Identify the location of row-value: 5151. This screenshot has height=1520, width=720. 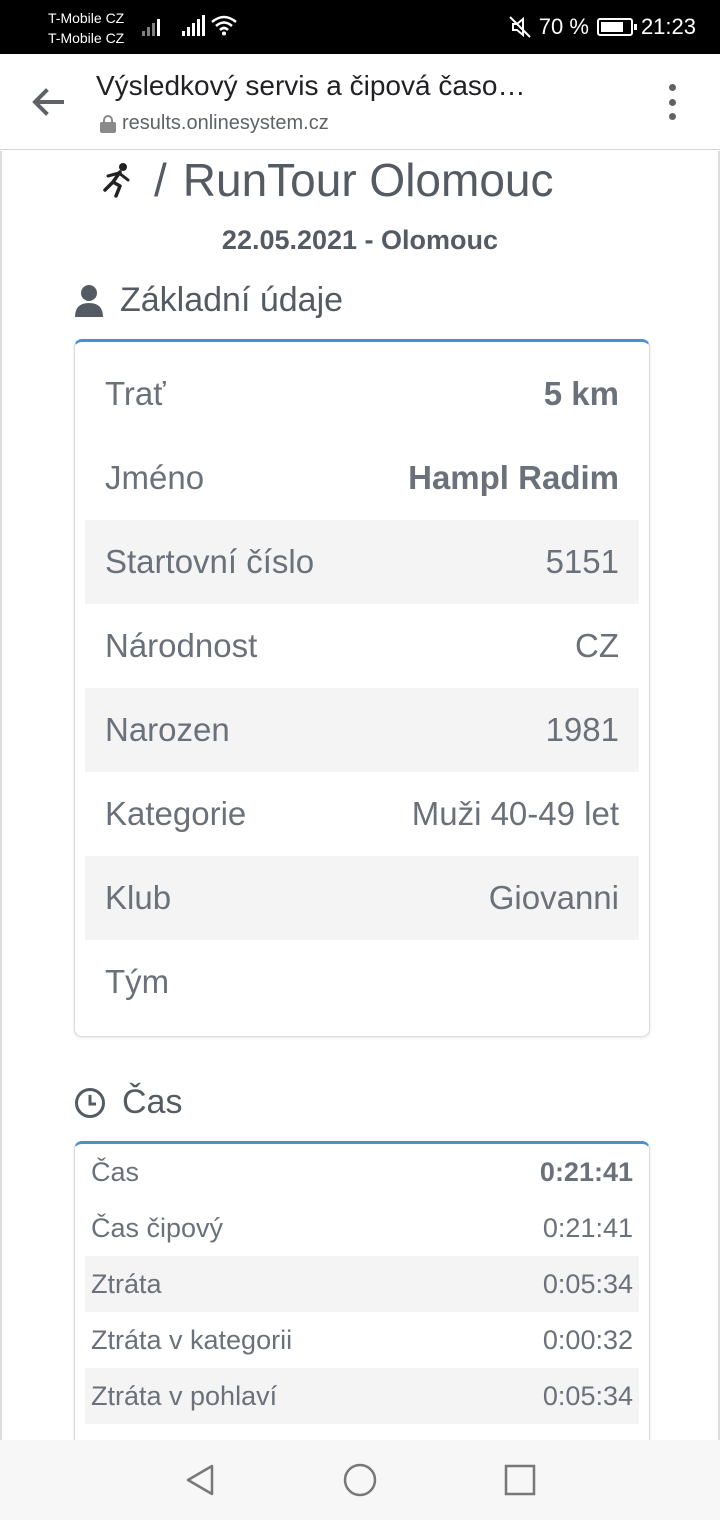
(582, 561).